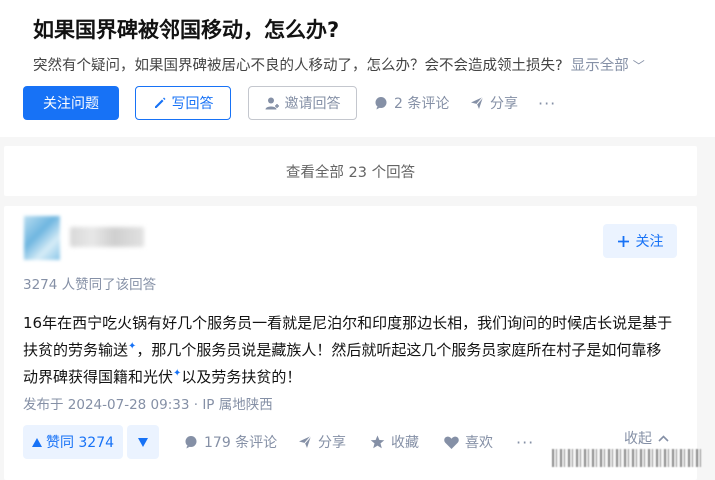  What do you see at coordinates (707, 308) in the screenshot?
I see `page-background-edge` at bounding box center [707, 308].